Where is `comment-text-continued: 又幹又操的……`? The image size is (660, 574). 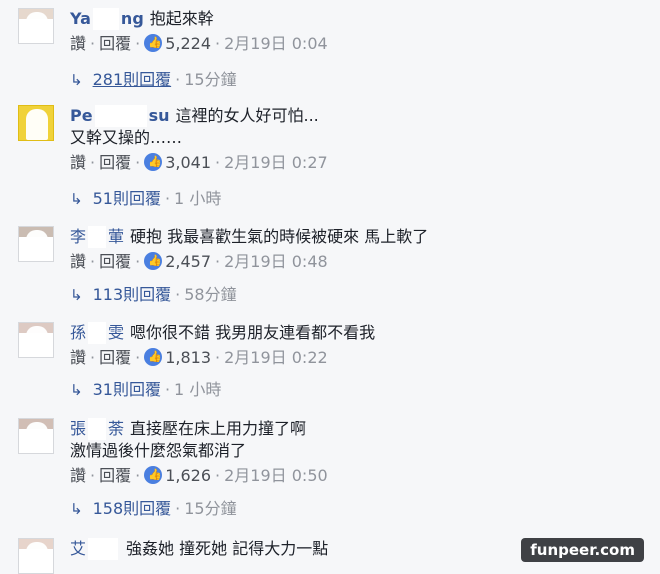 comment-text-continued: 又幹又操的…… is located at coordinates (126, 137).